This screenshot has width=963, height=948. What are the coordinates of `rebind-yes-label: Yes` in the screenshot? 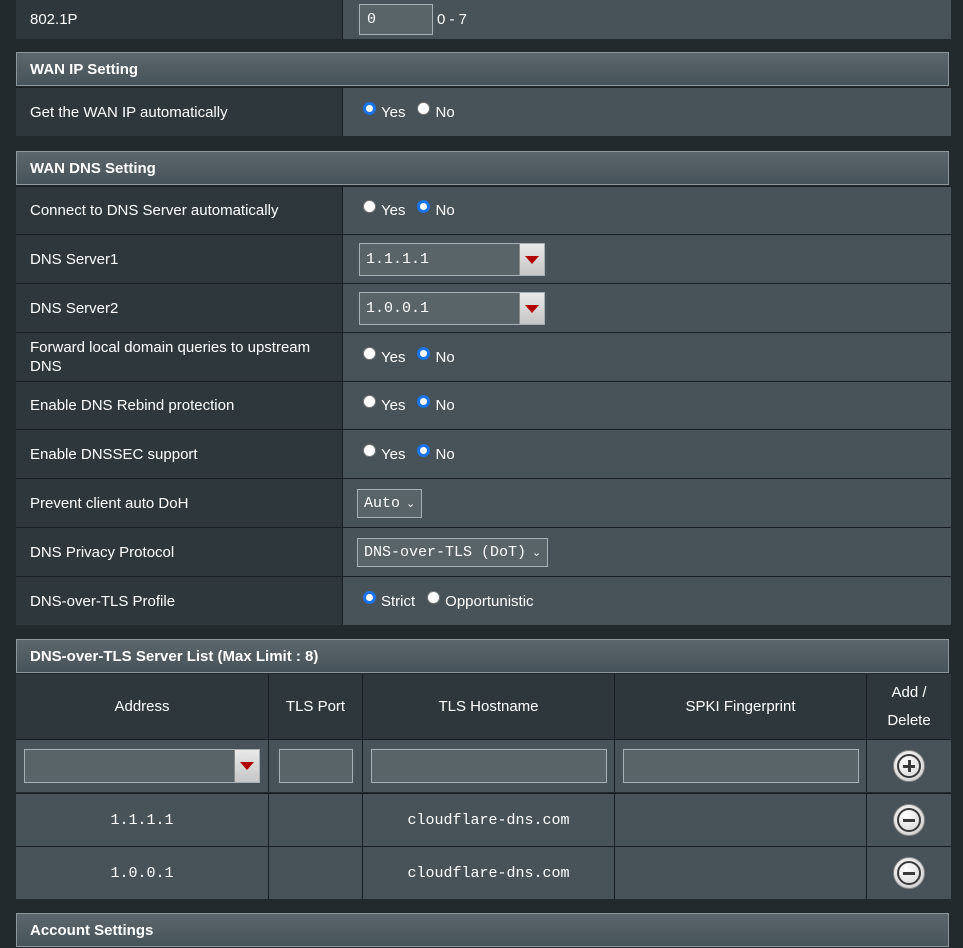 It's located at (393, 405).